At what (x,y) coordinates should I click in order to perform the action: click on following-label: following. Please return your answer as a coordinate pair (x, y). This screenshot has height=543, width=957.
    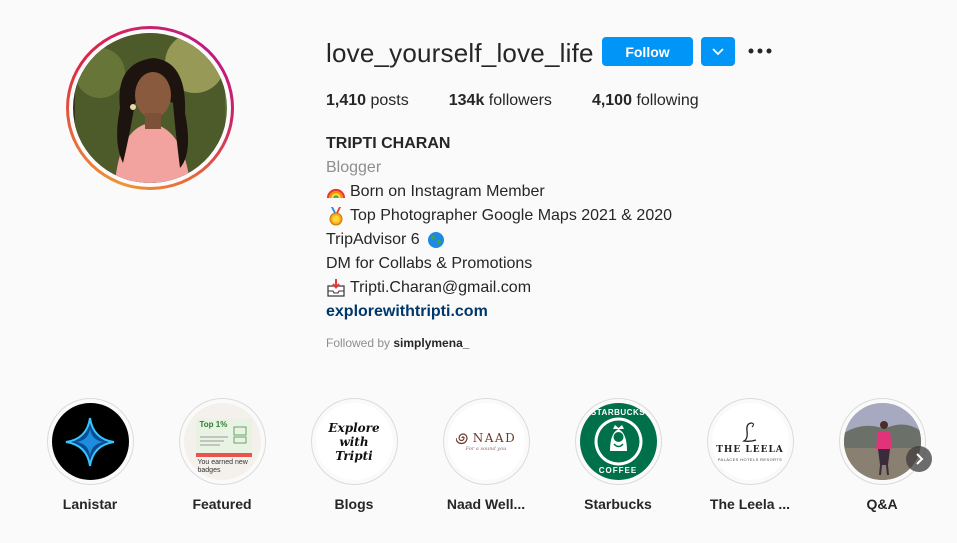
    Looking at the image, I should click on (667, 100).